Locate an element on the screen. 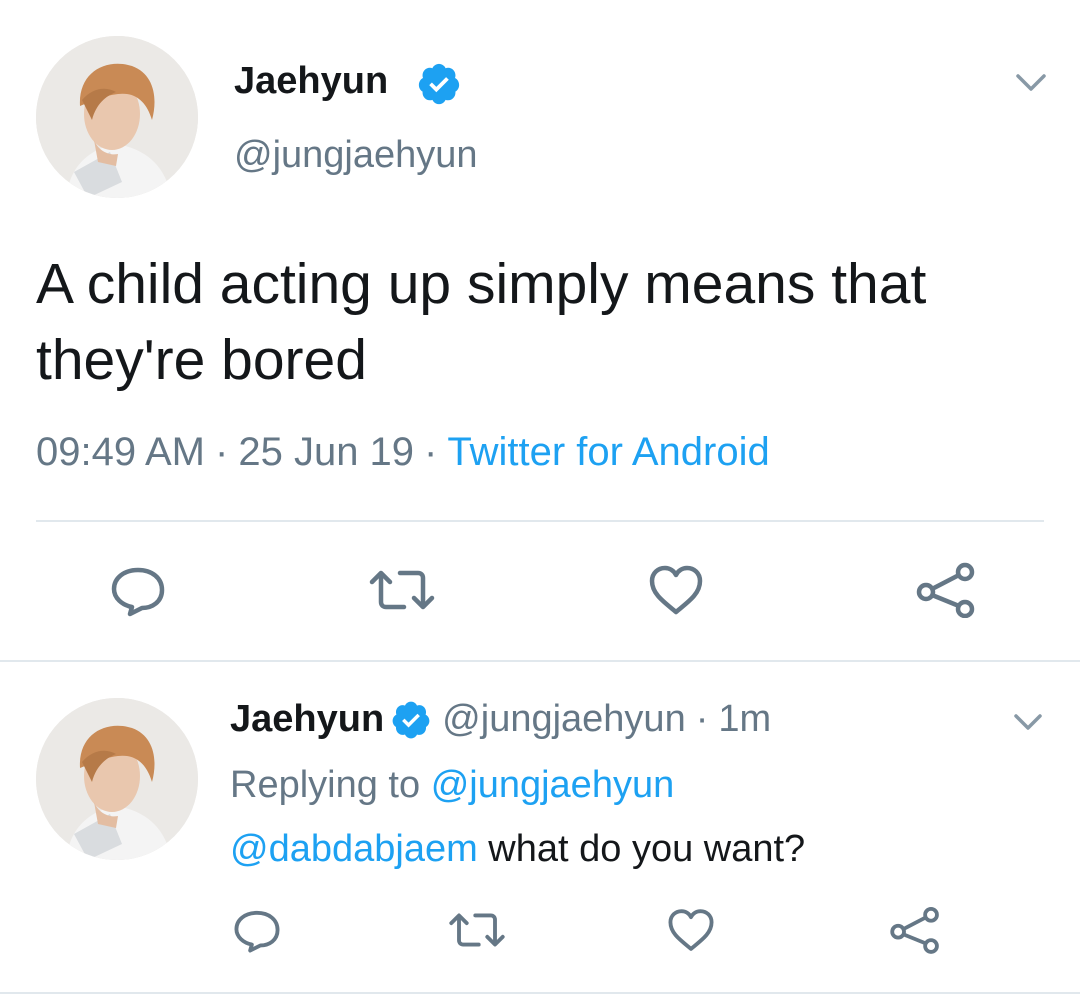  tweet-date: 25 Jun 19 is located at coordinates (326, 452).